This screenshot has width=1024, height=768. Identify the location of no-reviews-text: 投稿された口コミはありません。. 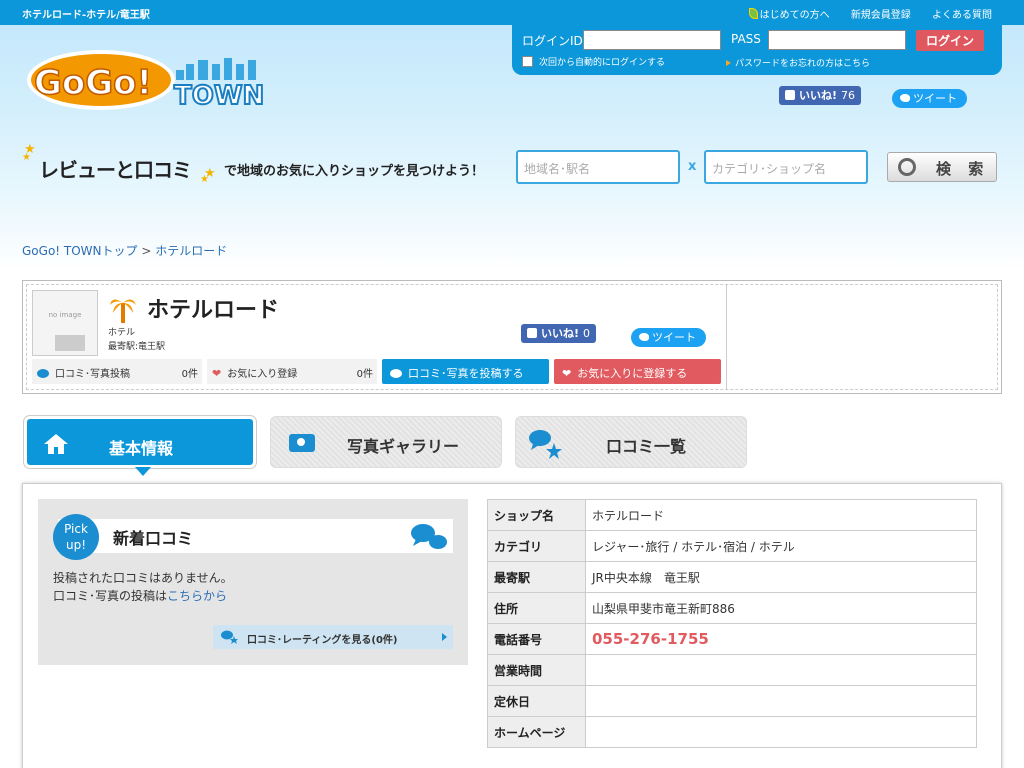
(143, 578).